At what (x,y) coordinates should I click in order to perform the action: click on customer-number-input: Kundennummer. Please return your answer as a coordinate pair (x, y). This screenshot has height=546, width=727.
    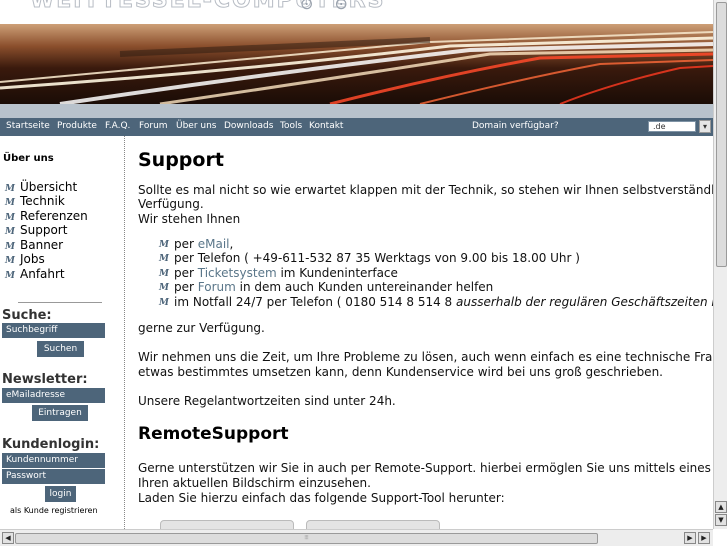
    Looking at the image, I should click on (53, 460).